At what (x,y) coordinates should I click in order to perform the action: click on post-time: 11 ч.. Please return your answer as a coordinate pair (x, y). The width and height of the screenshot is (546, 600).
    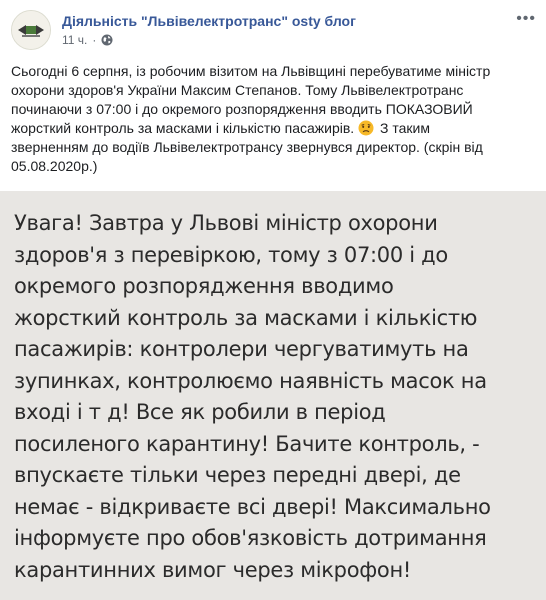
    Looking at the image, I should click on (74, 40).